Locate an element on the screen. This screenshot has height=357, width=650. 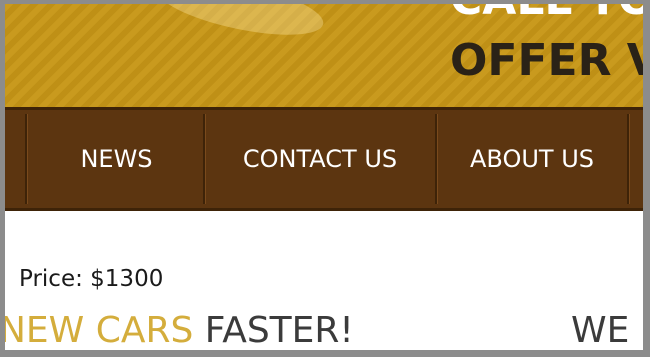
banner-line-1: CALL TOI is located at coordinates (546, 14).